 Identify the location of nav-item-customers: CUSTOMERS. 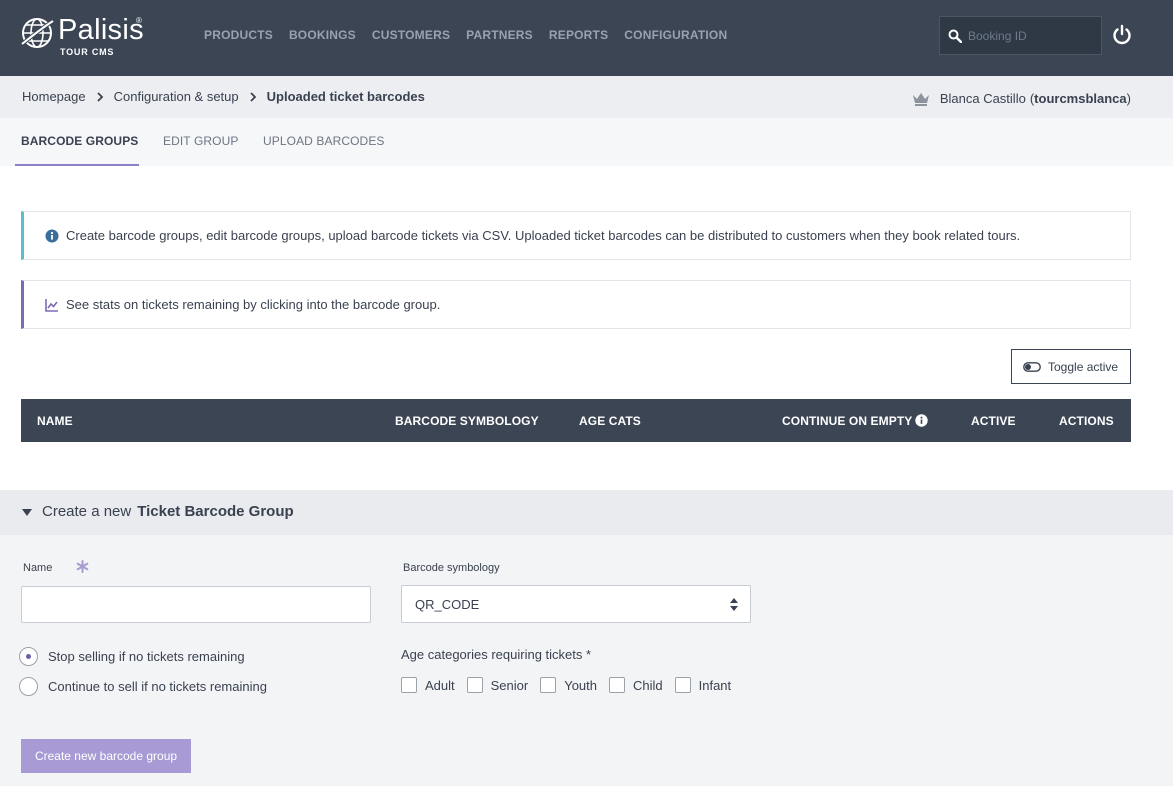
(411, 35).